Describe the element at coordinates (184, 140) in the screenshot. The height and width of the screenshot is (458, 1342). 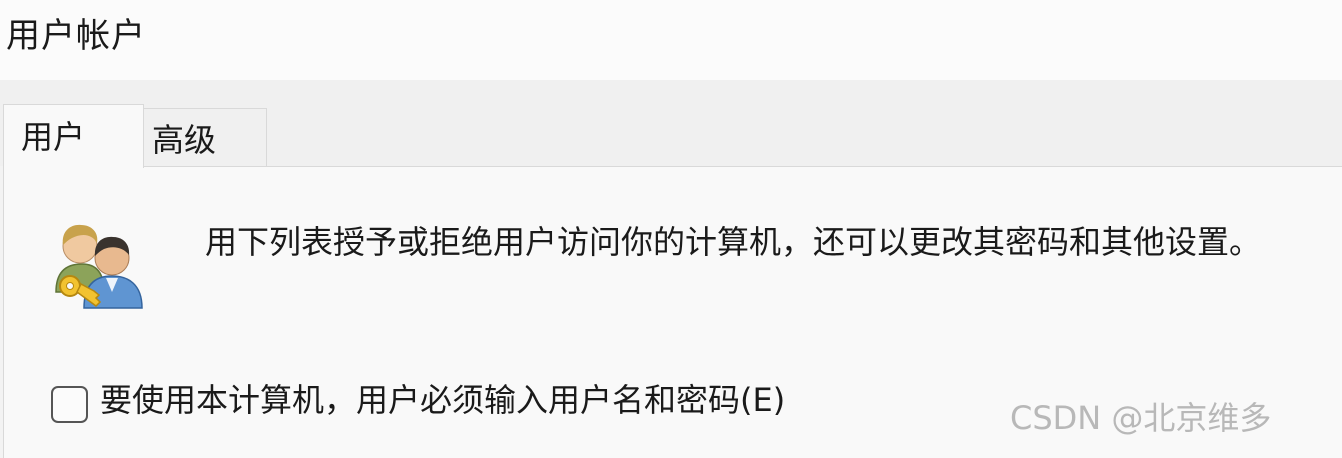
I see `tab-advanced-label: 高级` at that location.